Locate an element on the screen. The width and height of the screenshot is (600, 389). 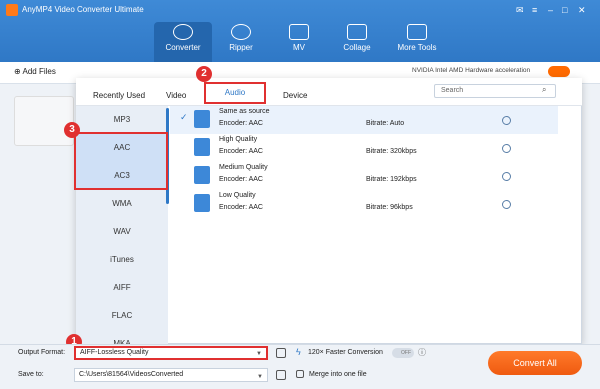
file-thumbnail is located at coordinates (44, 121).